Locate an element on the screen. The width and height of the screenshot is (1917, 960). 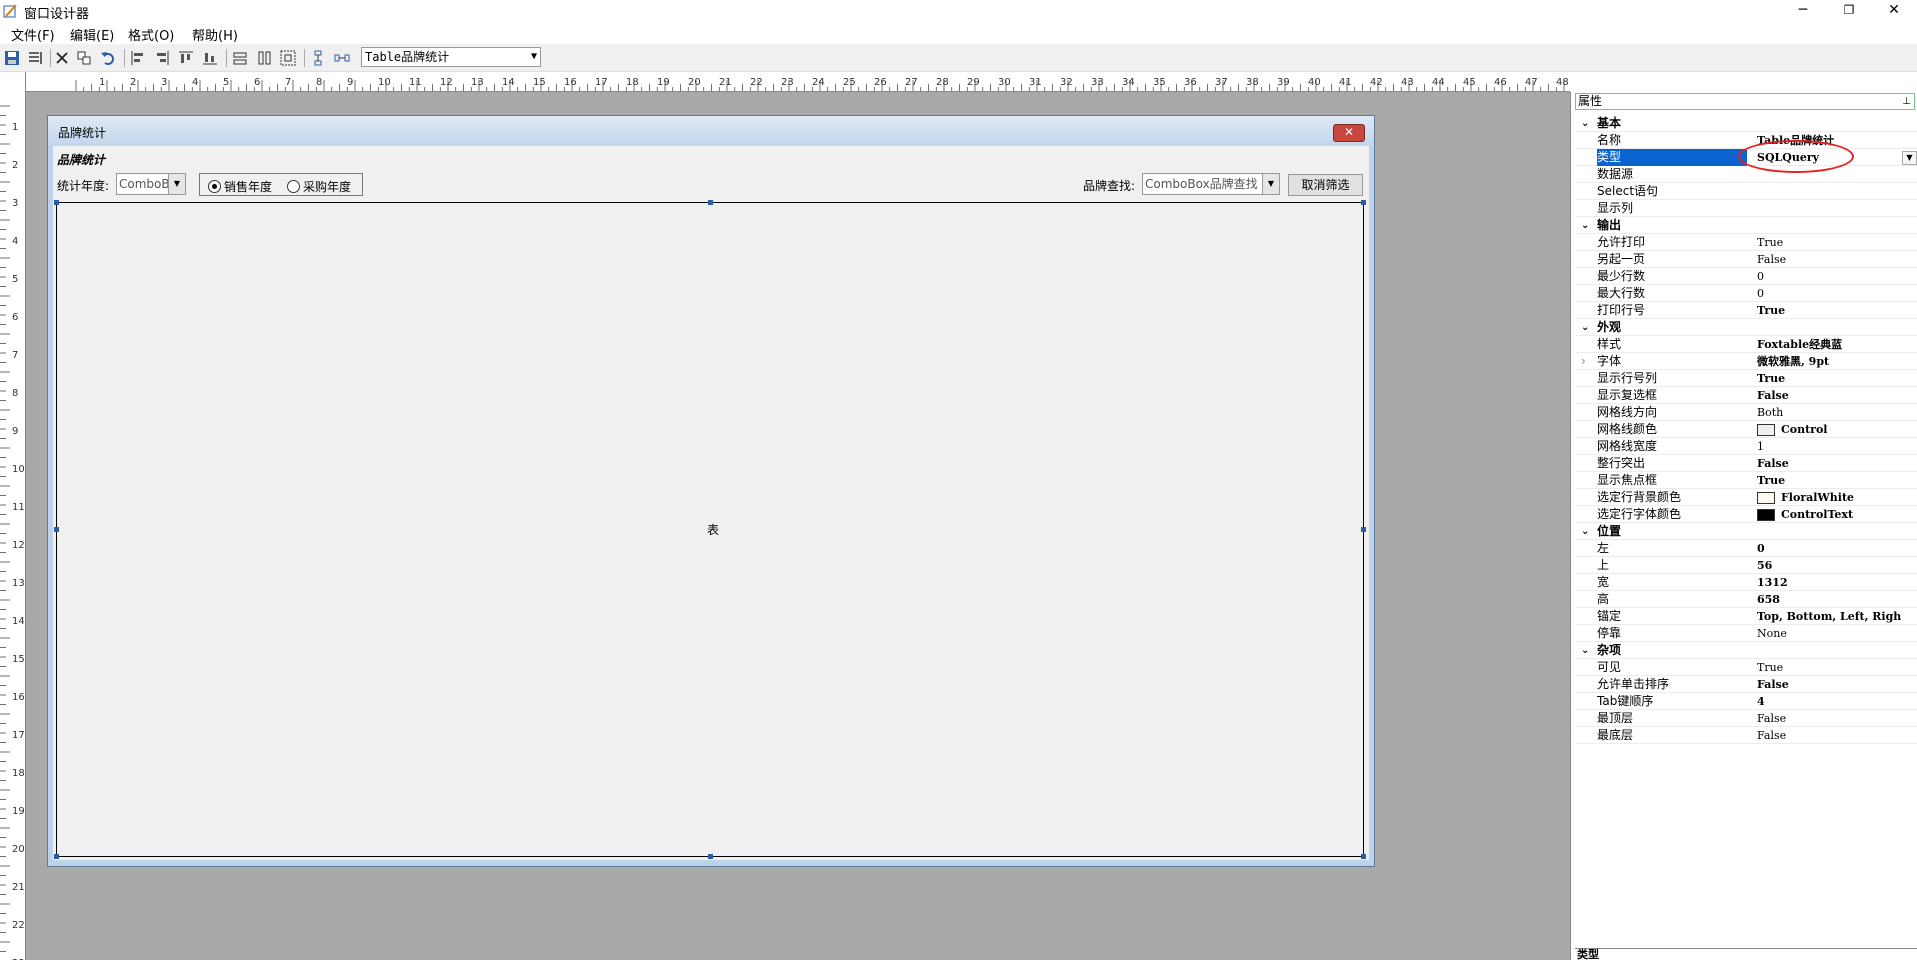
menu-edit: 编辑(E) is located at coordinates (92, 34).